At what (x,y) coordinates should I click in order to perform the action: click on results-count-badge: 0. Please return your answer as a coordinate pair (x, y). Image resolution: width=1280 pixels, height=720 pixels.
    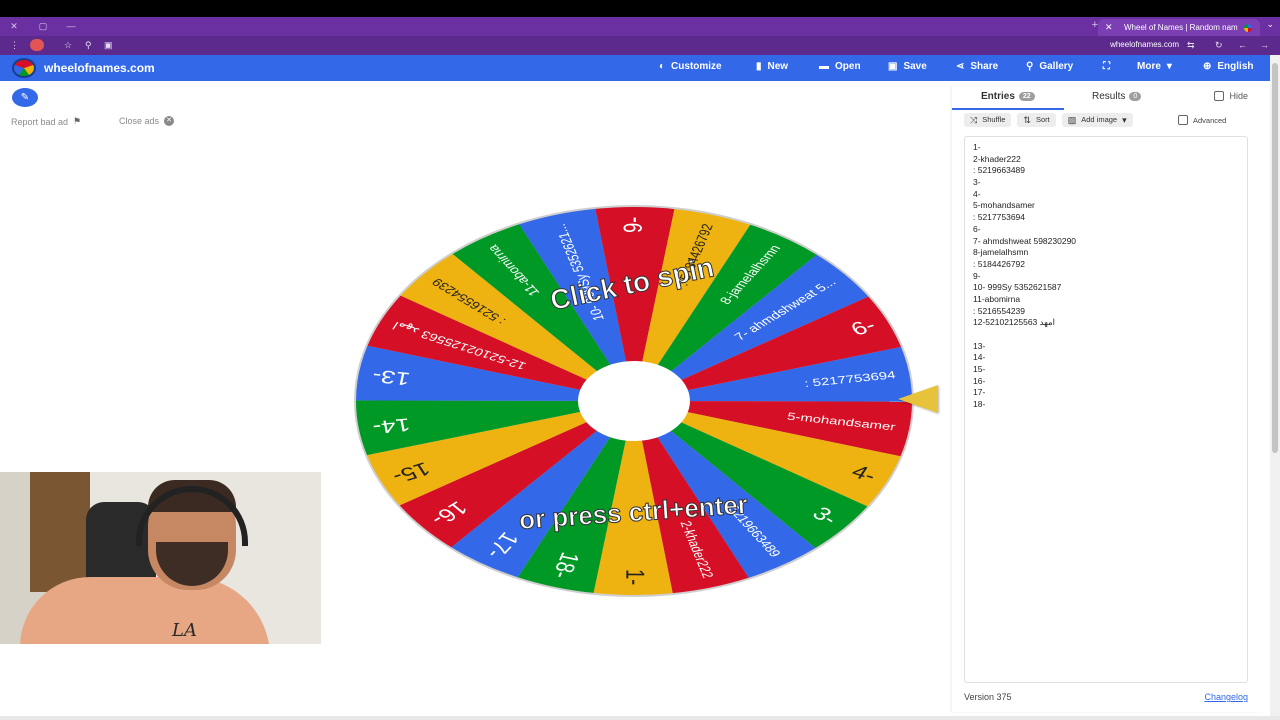
    Looking at the image, I should click on (1135, 96).